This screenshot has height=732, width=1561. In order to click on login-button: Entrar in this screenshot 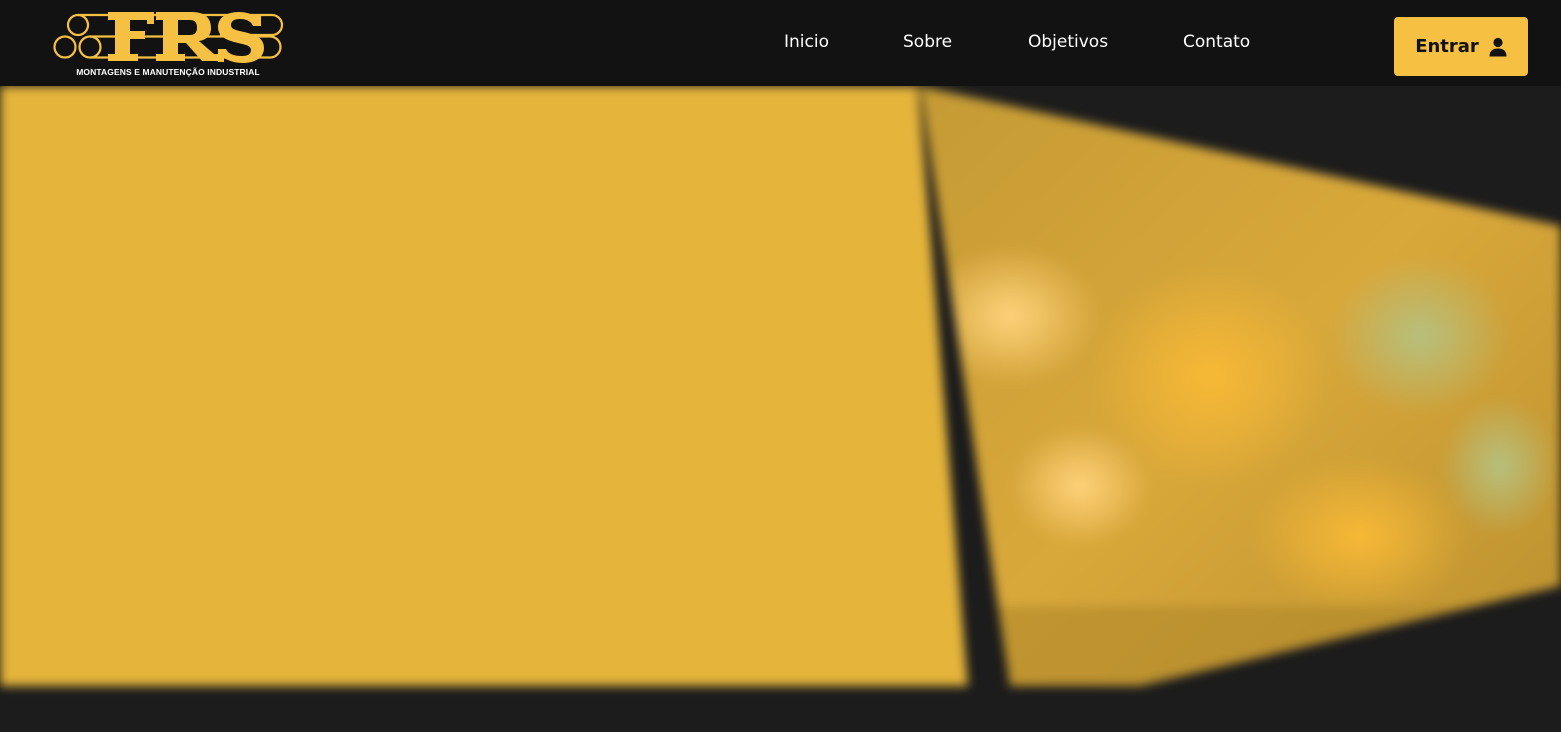, I will do `click(1461, 46)`.